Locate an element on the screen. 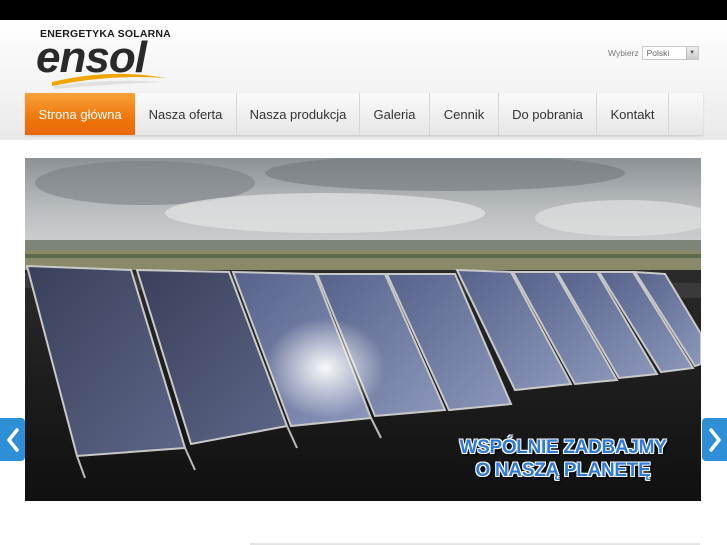 The height and width of the screenshot is (545, 727). language-label: Wybierz is located at coordinates (623, 53).